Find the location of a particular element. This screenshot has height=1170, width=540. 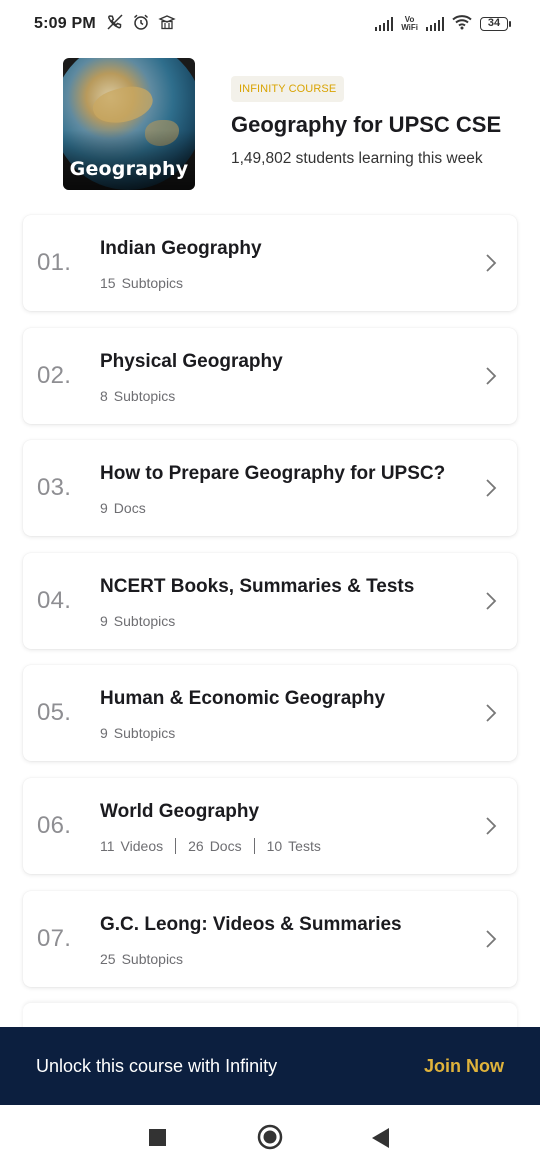

school-icon is located at coordinates (167, 24).